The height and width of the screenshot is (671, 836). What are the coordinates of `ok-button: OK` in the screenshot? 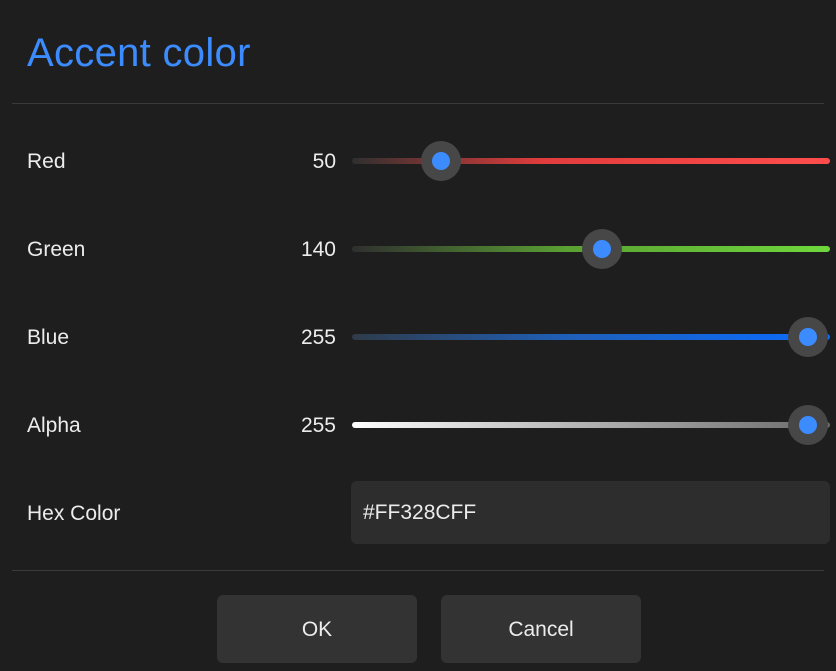 It's located at (317, 629).